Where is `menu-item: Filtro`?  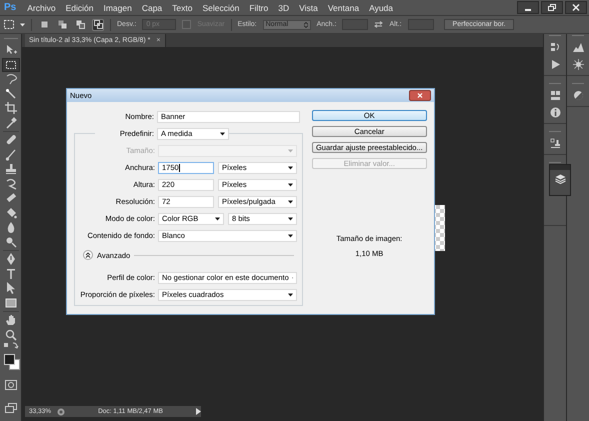
menu-item: Filtro is located at coordinates (259, 7).